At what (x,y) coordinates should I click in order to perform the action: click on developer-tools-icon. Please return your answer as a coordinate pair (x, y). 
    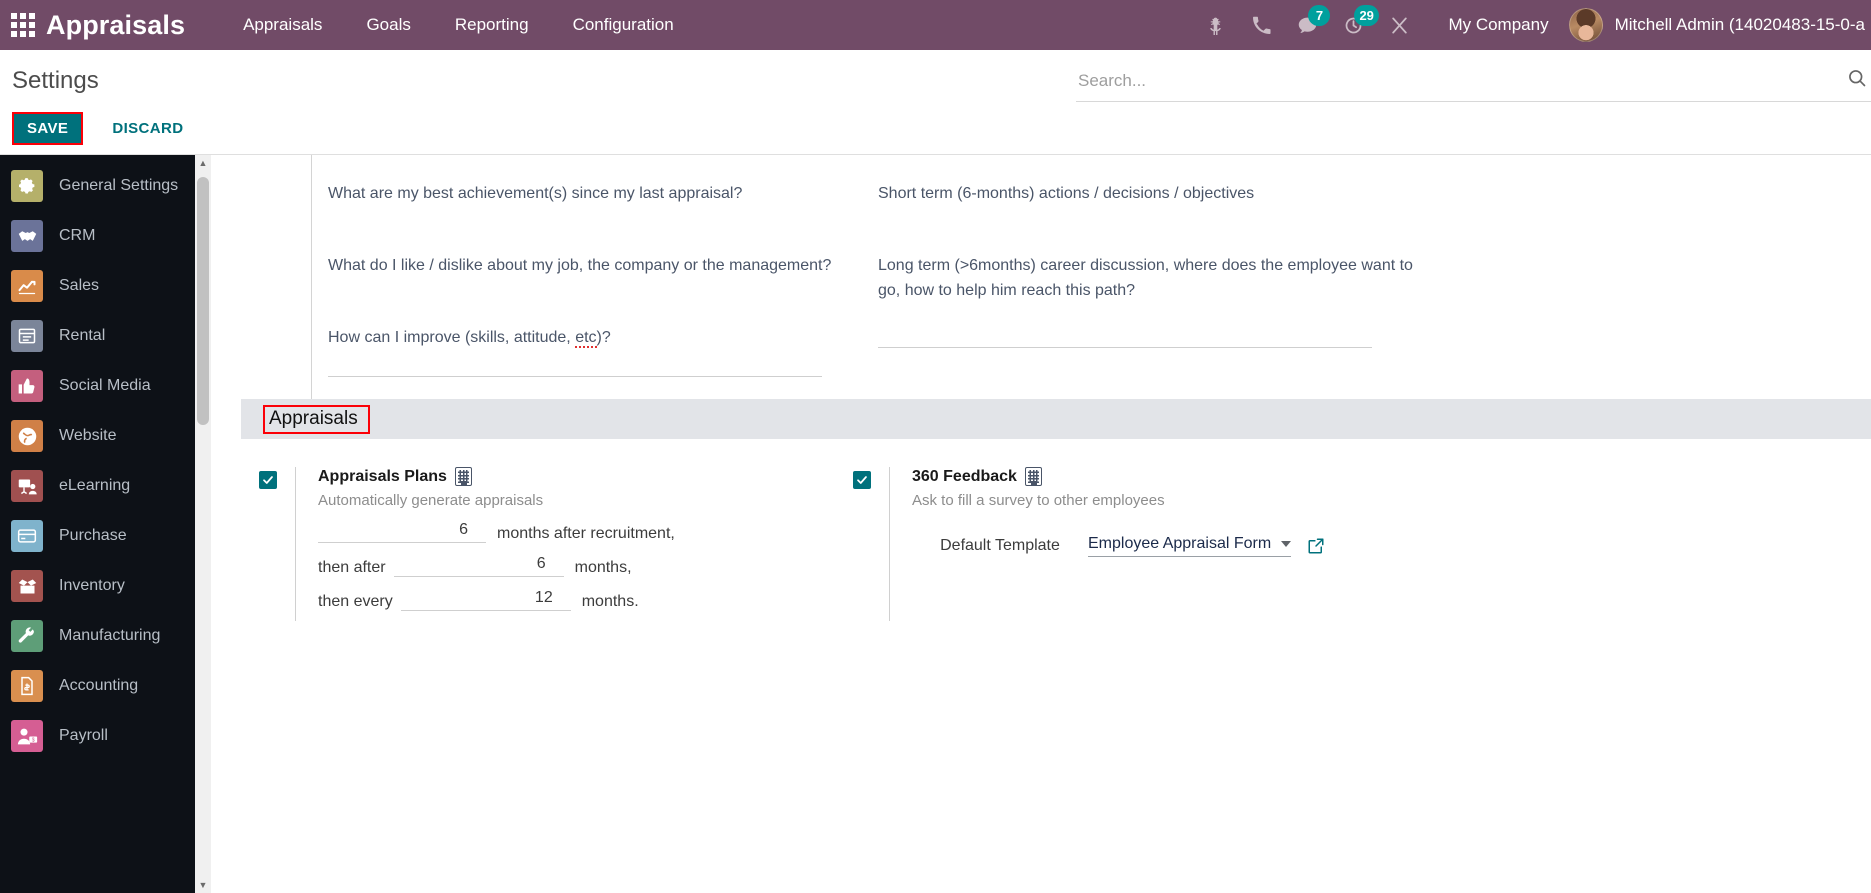
    Looking at the image, I should click on (1399, 25).